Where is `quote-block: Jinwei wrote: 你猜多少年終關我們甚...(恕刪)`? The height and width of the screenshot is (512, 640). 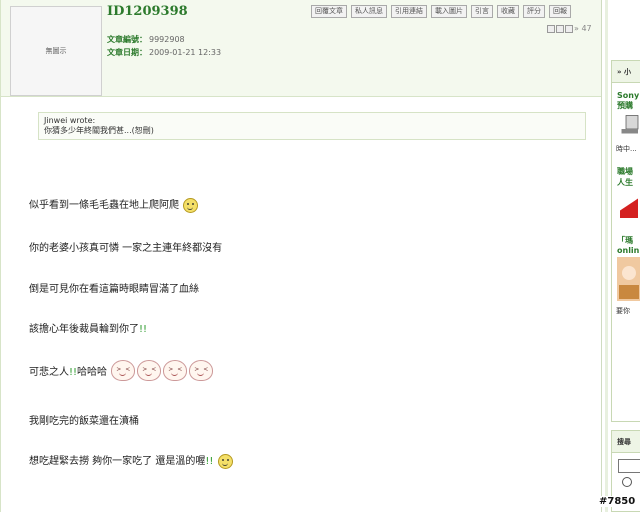 quote-block: Jinwei wrote: 你猜多少年終關我們甚...(恕刪) is located at coordinates (312, 126).